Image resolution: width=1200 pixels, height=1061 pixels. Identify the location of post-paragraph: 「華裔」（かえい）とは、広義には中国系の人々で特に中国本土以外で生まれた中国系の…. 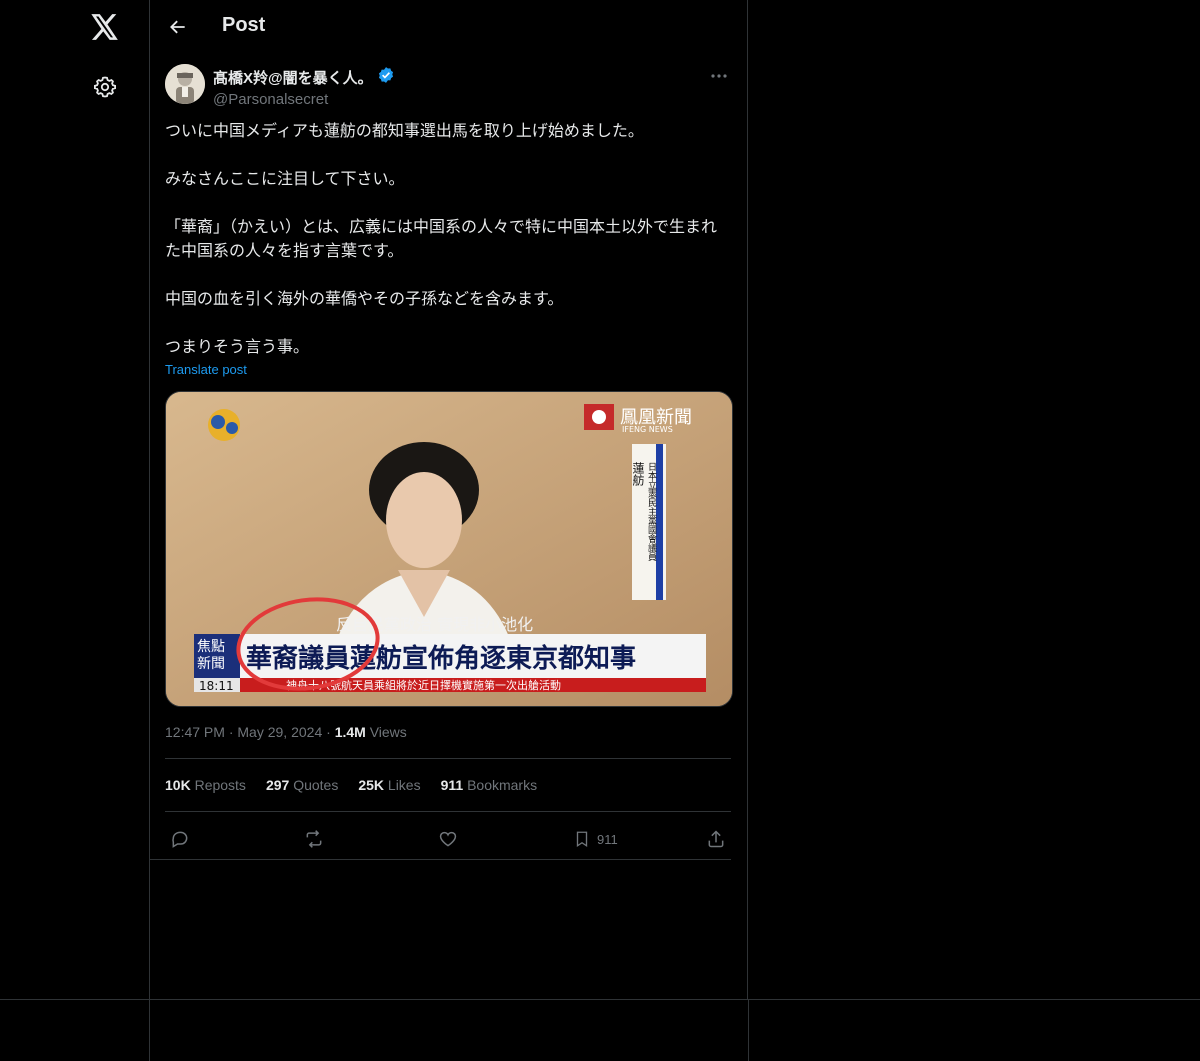
(441, 239).